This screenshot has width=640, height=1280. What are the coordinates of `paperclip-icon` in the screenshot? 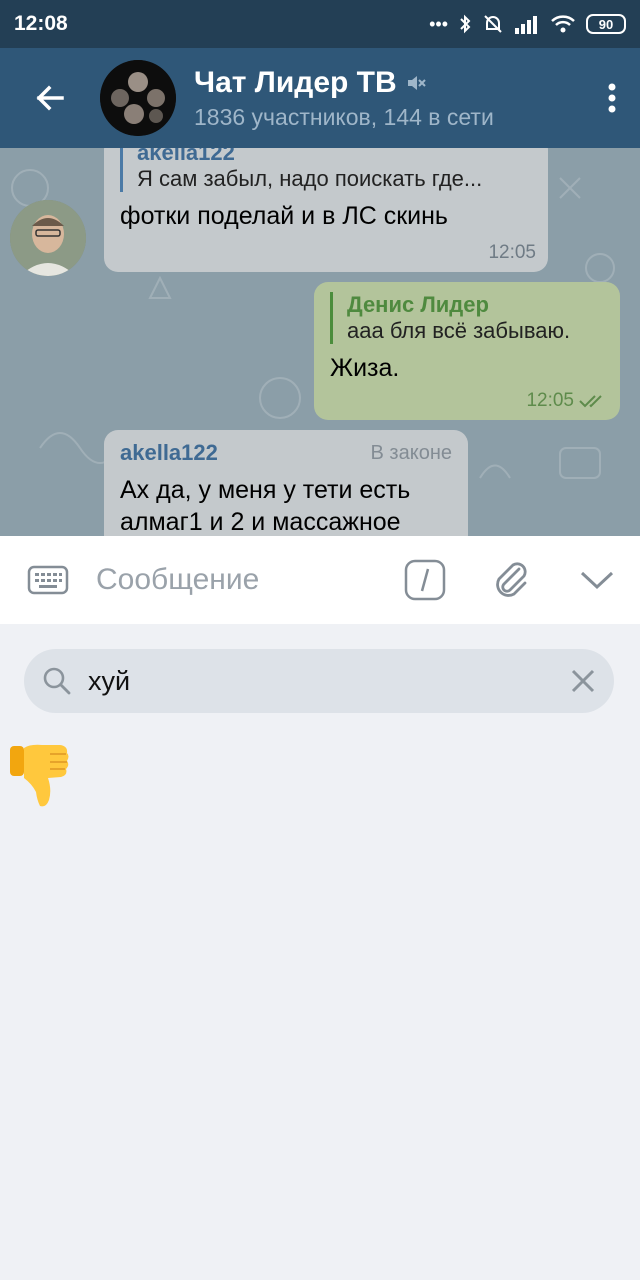 It's located at (511, 579).